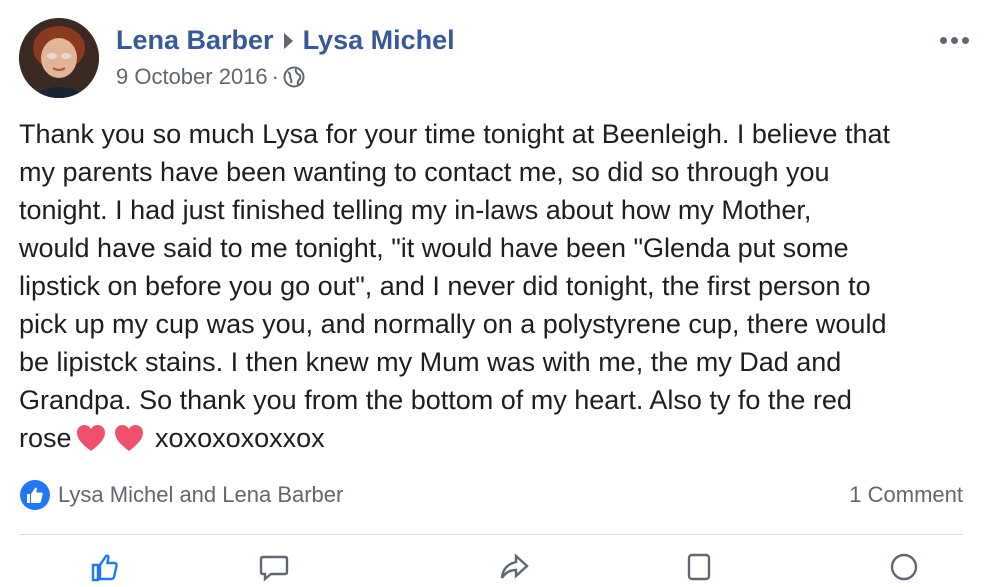 The image size is (995, 587). Describe the element at coordinates (274, 567) in the screenshot. I see `comment-button-icon` at that location.